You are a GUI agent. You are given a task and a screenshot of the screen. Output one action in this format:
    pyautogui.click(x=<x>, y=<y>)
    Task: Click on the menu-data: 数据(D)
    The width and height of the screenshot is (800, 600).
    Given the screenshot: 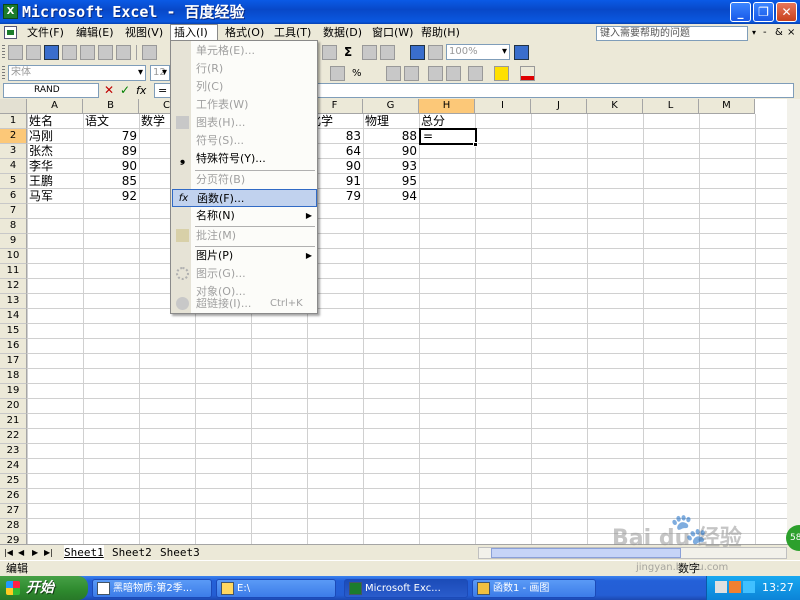 What is the action you would take?
    pyautogui.click(x=342, y=33)
    